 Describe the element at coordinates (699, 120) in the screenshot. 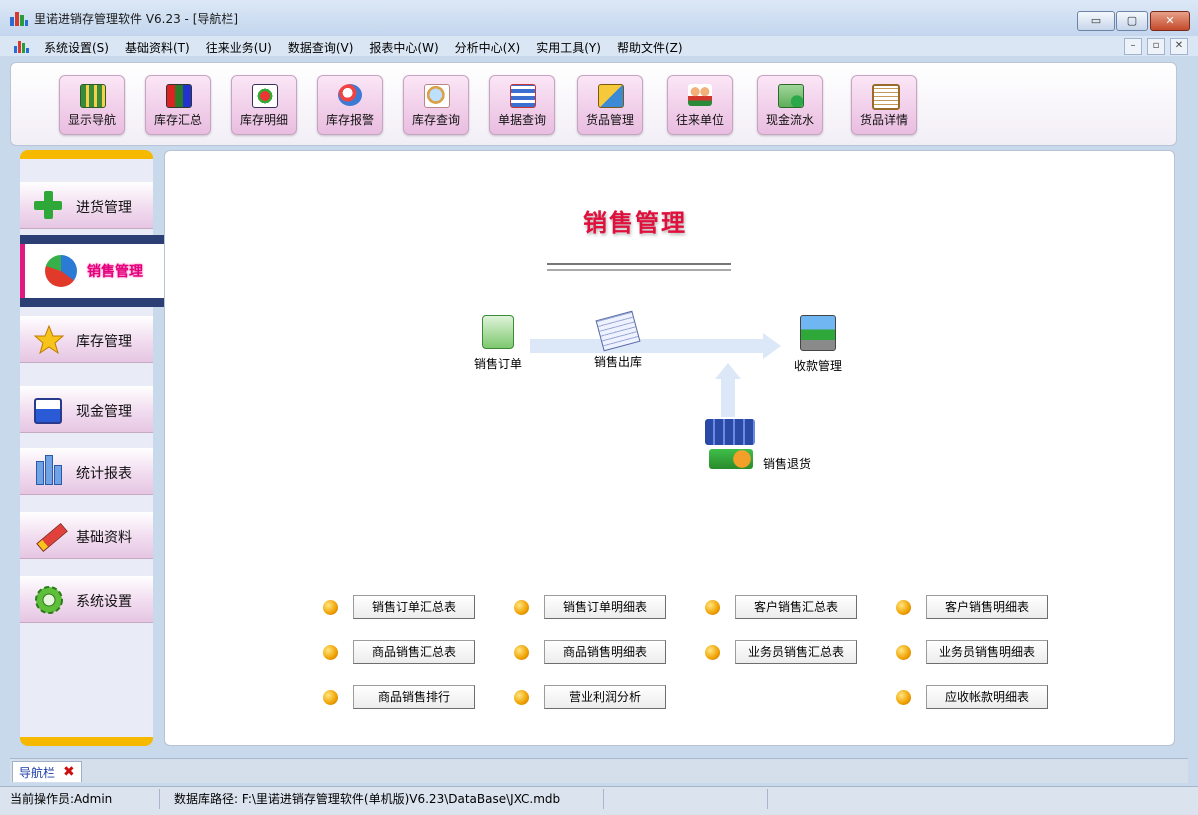

I see `toolbar-label: 往来单位` at that location.